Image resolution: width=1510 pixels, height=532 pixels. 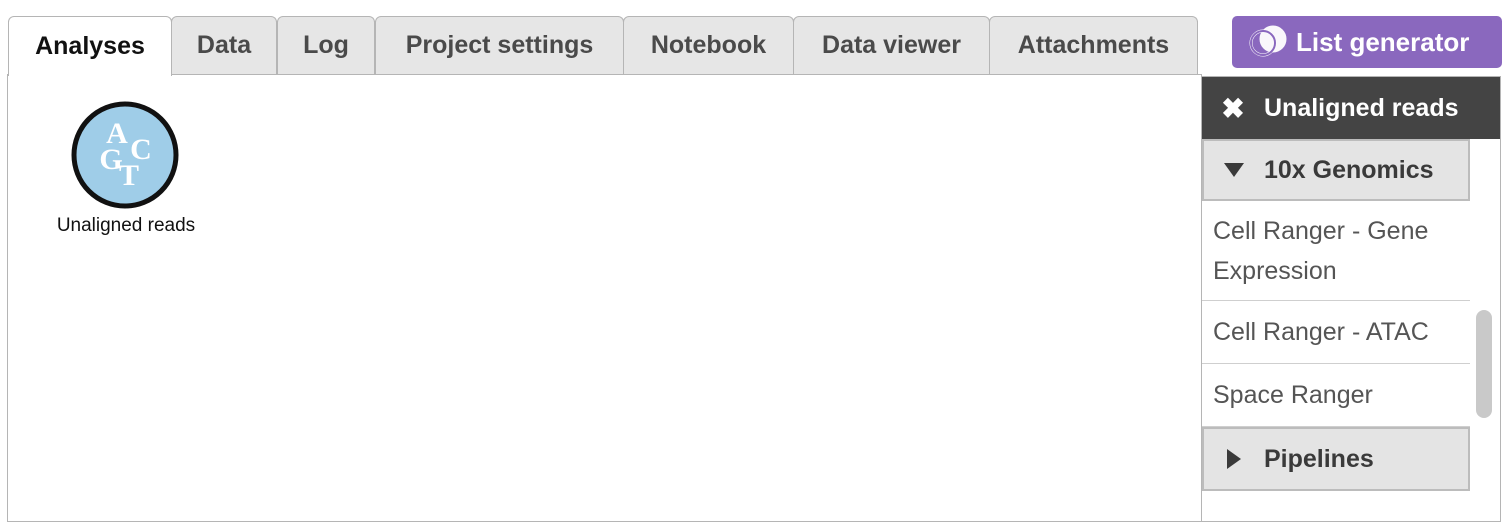 What do you see at coordinates (1383, 41) in the screenshot?
I see `list-generator-label: List generator` at bounding box center [1383, 41].